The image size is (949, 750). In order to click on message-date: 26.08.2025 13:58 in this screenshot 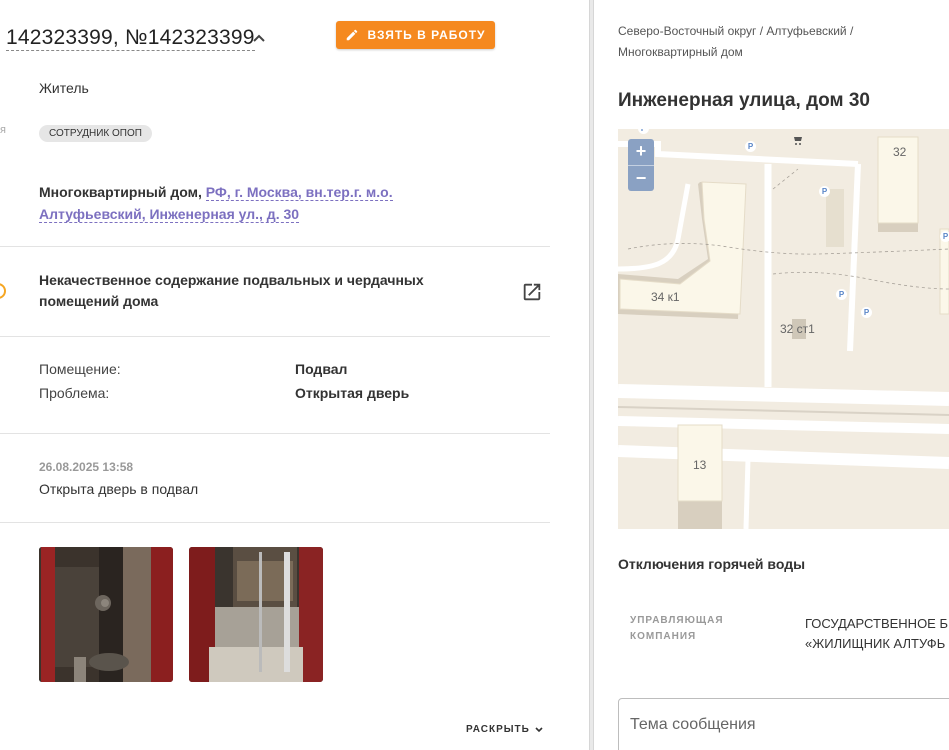, I will do `click(86, 467)`.